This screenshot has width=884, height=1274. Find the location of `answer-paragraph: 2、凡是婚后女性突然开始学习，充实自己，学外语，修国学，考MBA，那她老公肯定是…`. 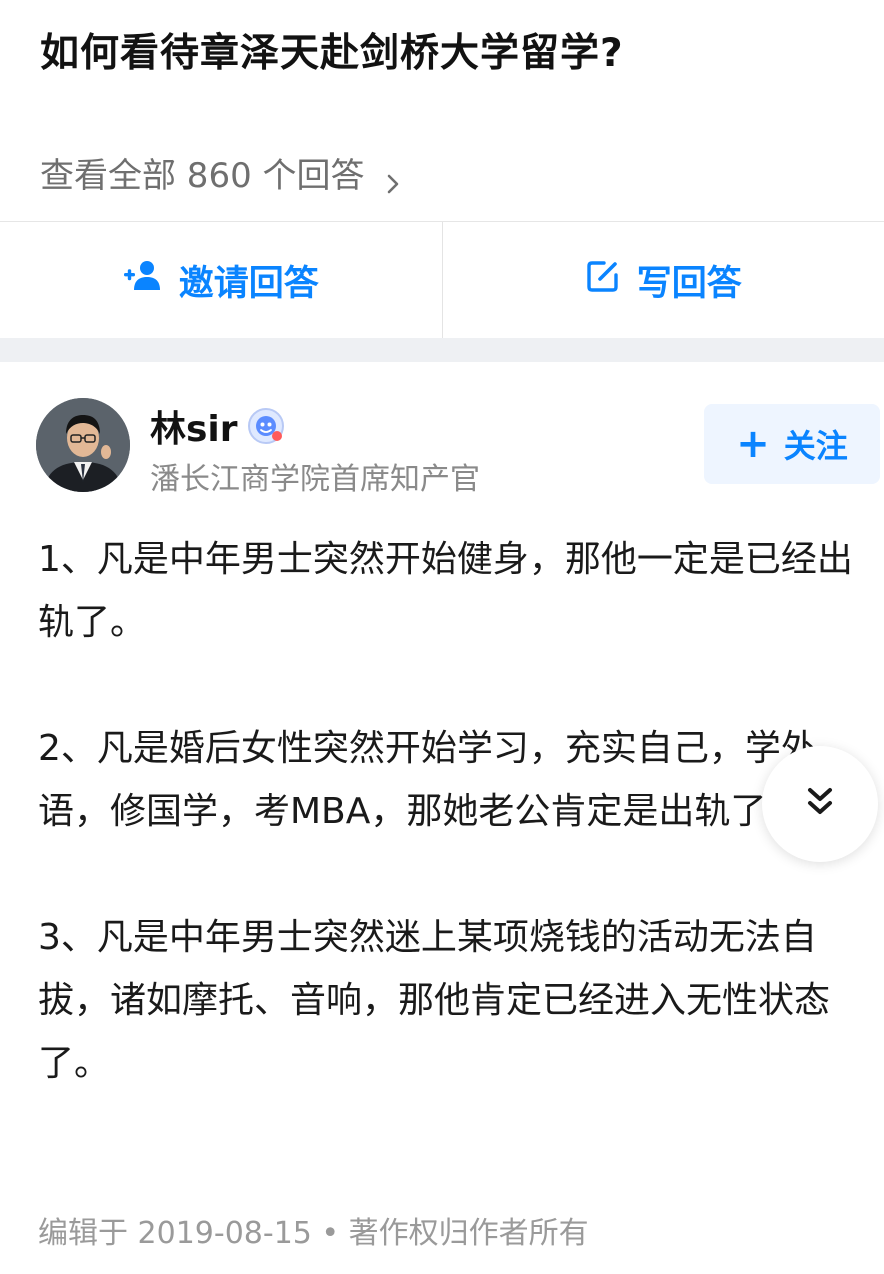

answer-paragraph: 2、凡是婚后女性突然开始学习，充实自己，学外语，修国学，考MBA，那她老公肯定是… is located at coordinates (427, 780).